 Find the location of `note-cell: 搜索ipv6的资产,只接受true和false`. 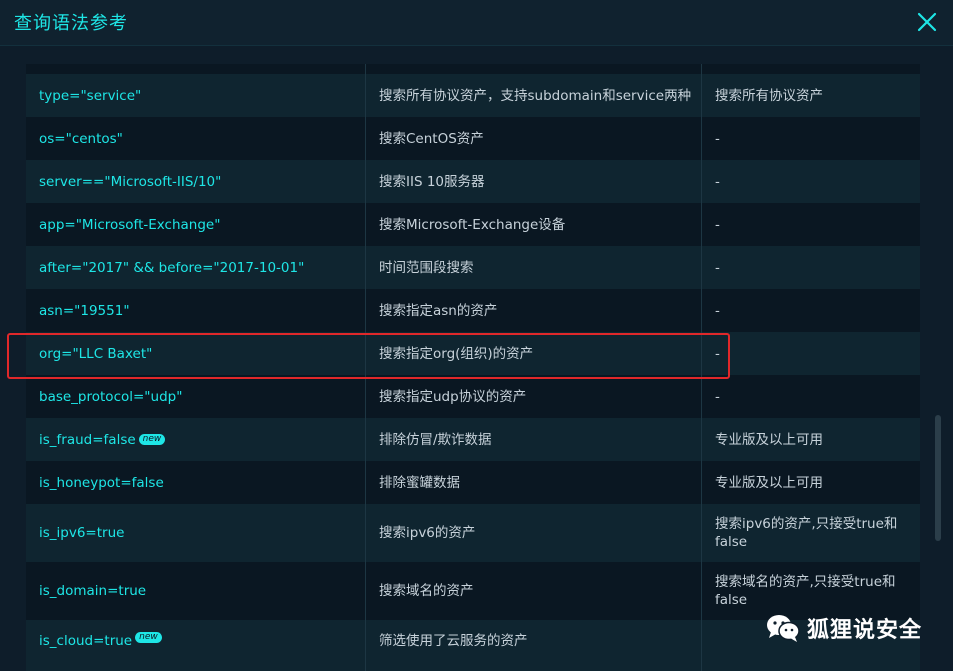

note-cell: 搜索ipv6的资产,只接受true和false is located at coordinates (806, 533).